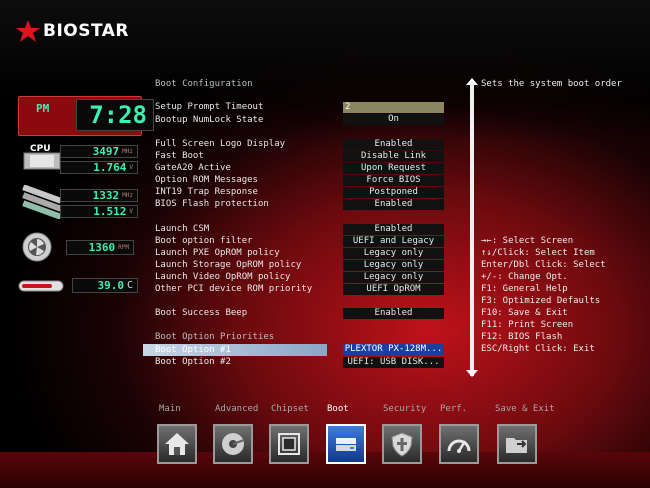  Describe the element at coordinates (228, 265) in the screenshot. I see `menu-item-launch-storage: Launch Storage OpROM policy` at that location.